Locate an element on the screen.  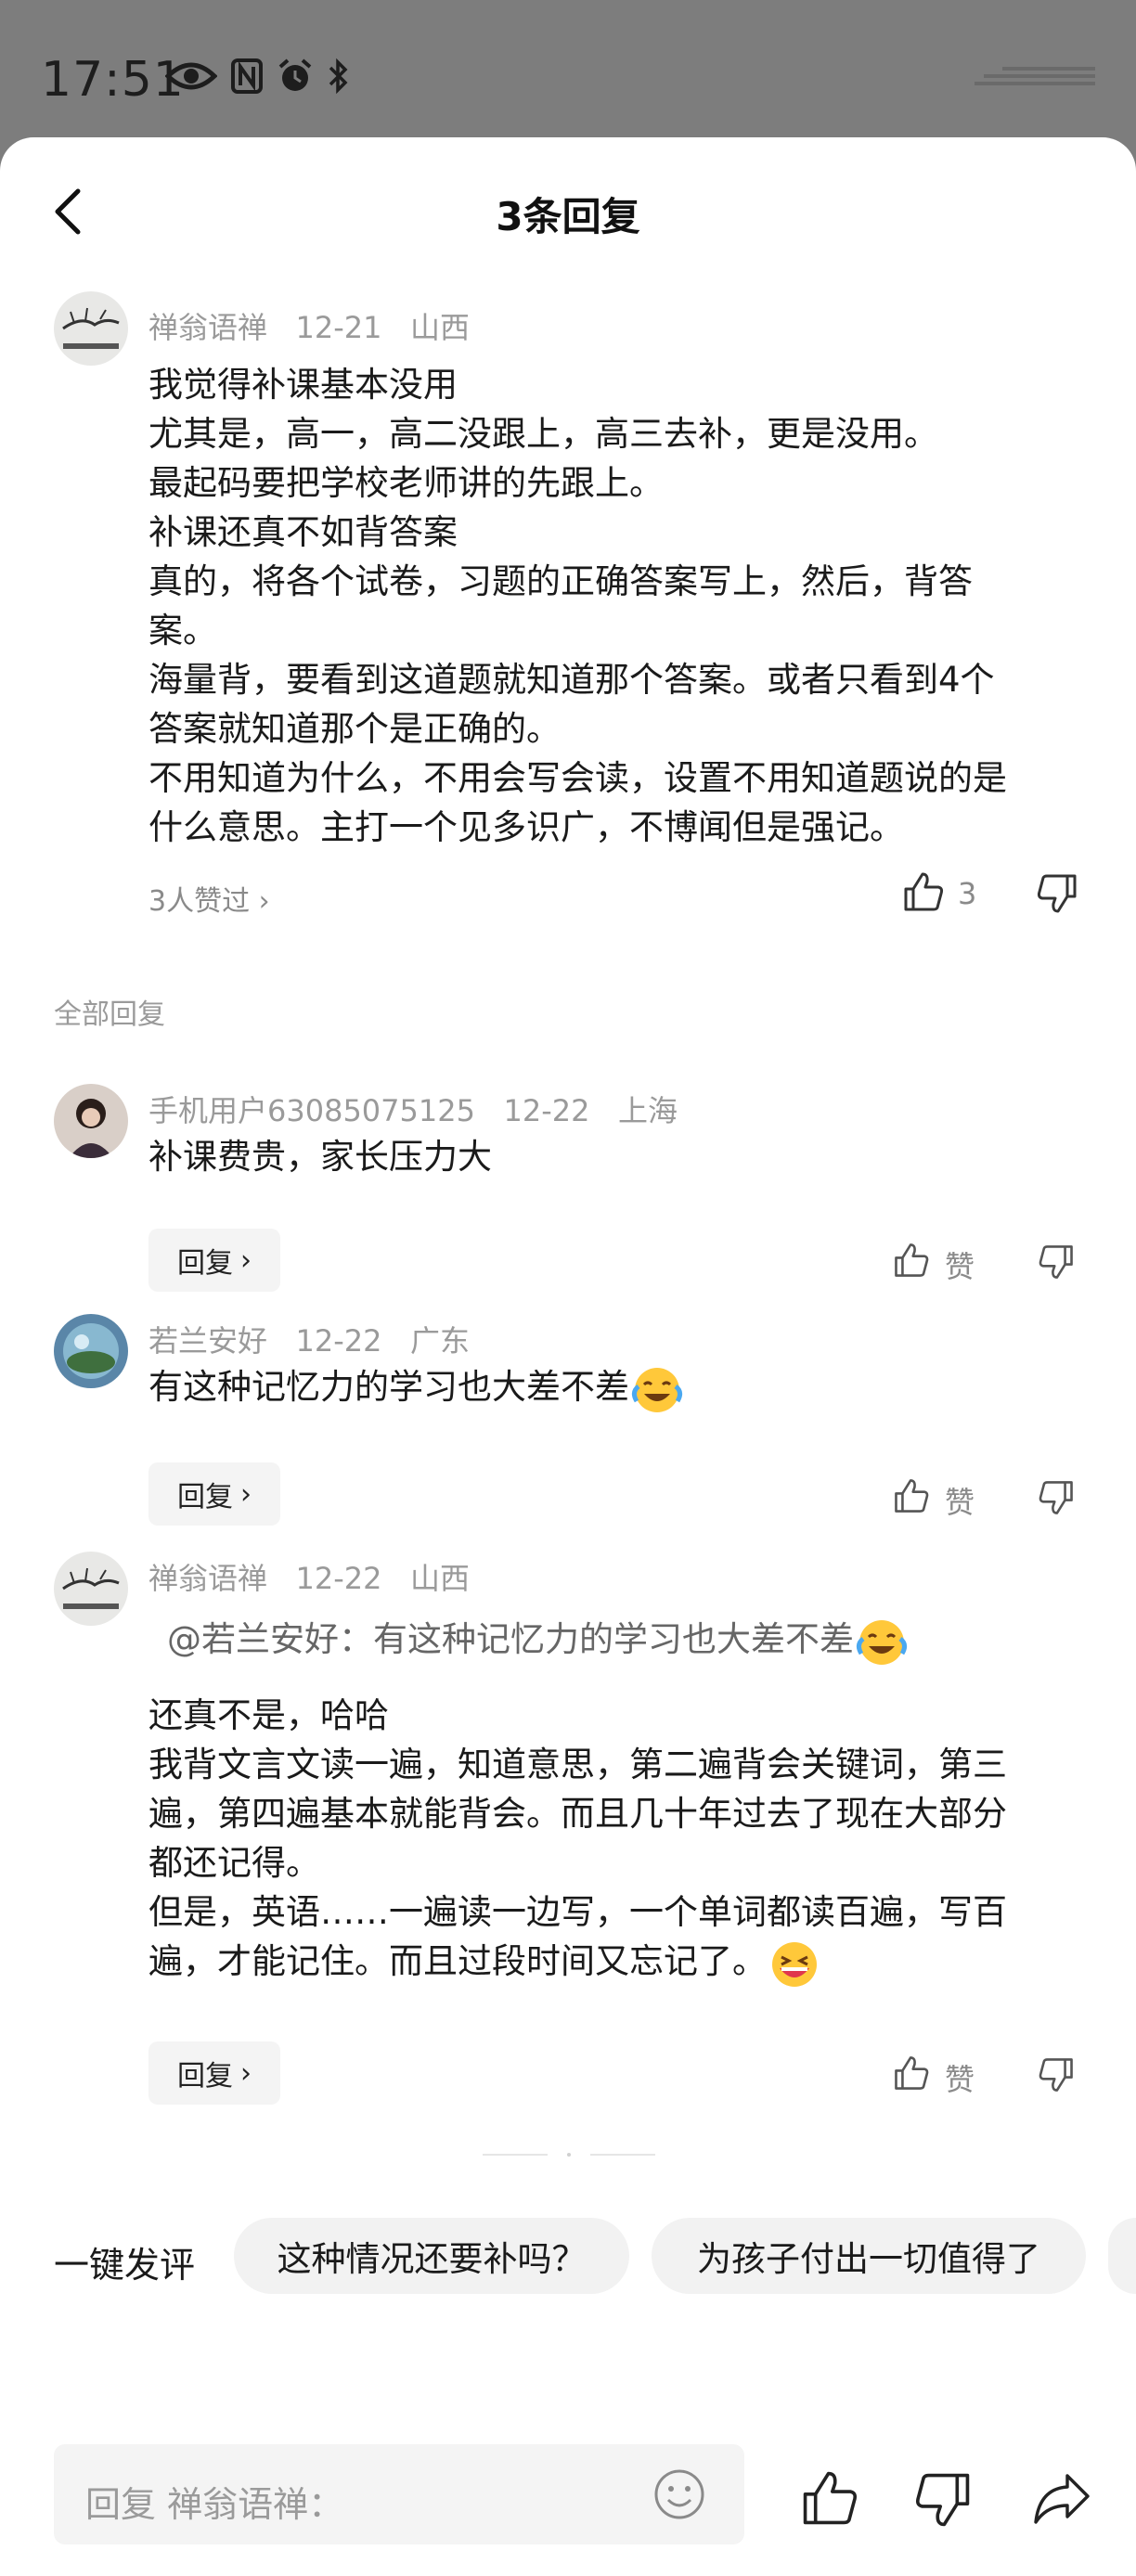
reply-line: 遍，第四遍基本就能背会。而且几十年过去了现在大部分 is located at coordinates (577, 1814).